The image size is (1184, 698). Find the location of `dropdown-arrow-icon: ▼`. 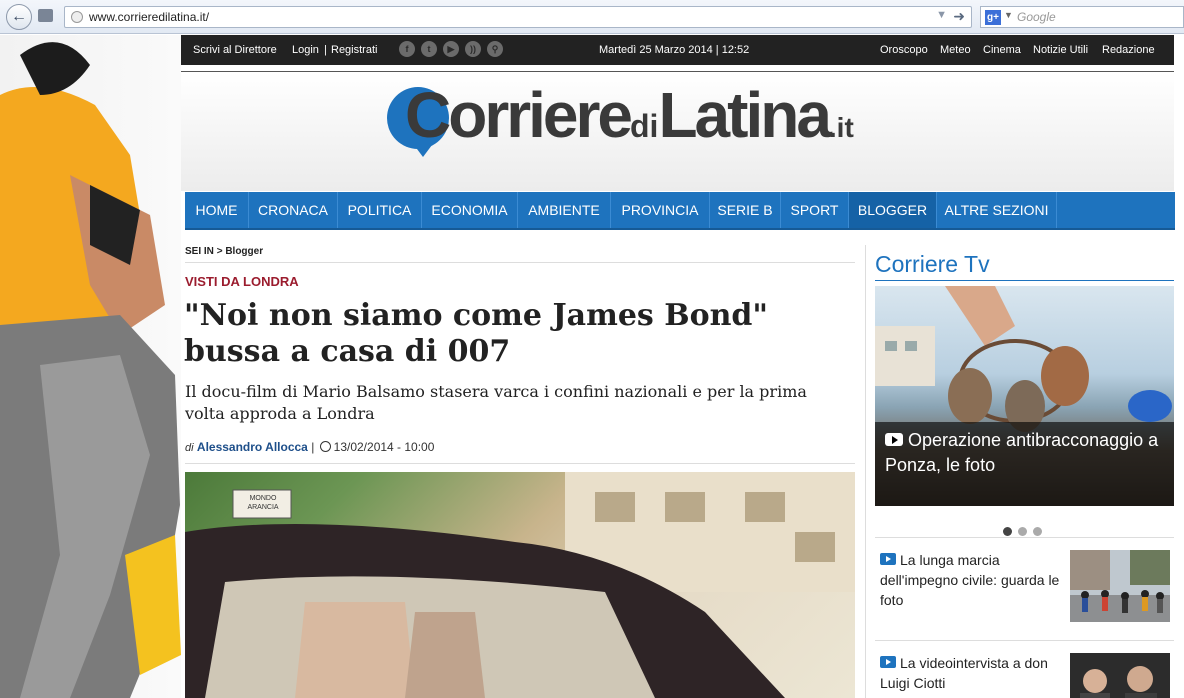

dropdown-arrow-icon: ▼ is located at coordinates (941, 15).